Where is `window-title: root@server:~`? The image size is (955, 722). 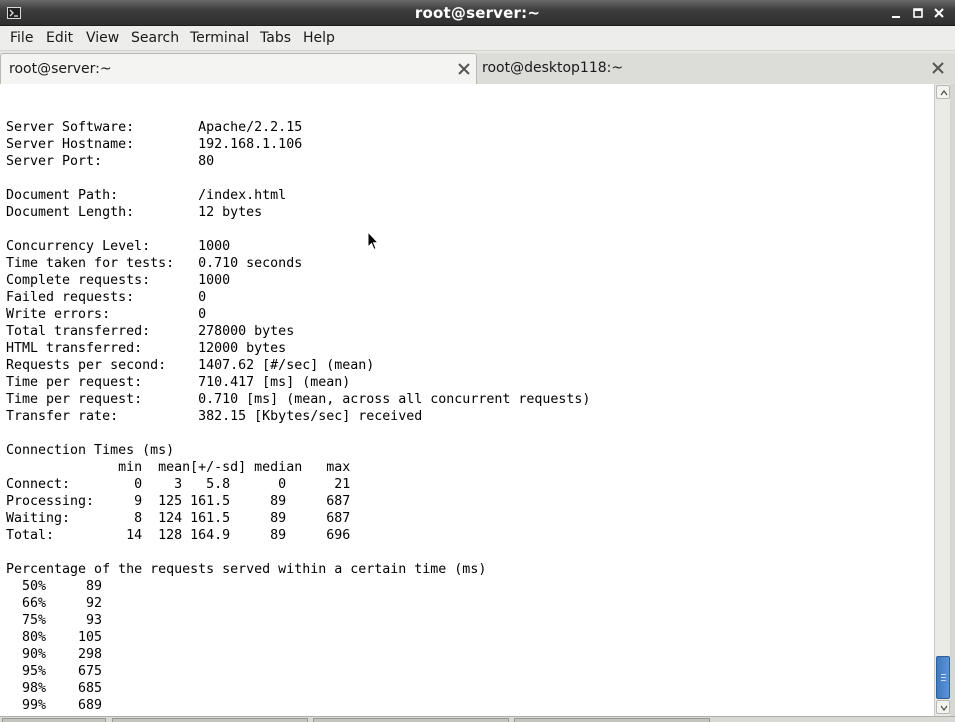
window-title: root@server:~ is located at coordinates (477, 13).